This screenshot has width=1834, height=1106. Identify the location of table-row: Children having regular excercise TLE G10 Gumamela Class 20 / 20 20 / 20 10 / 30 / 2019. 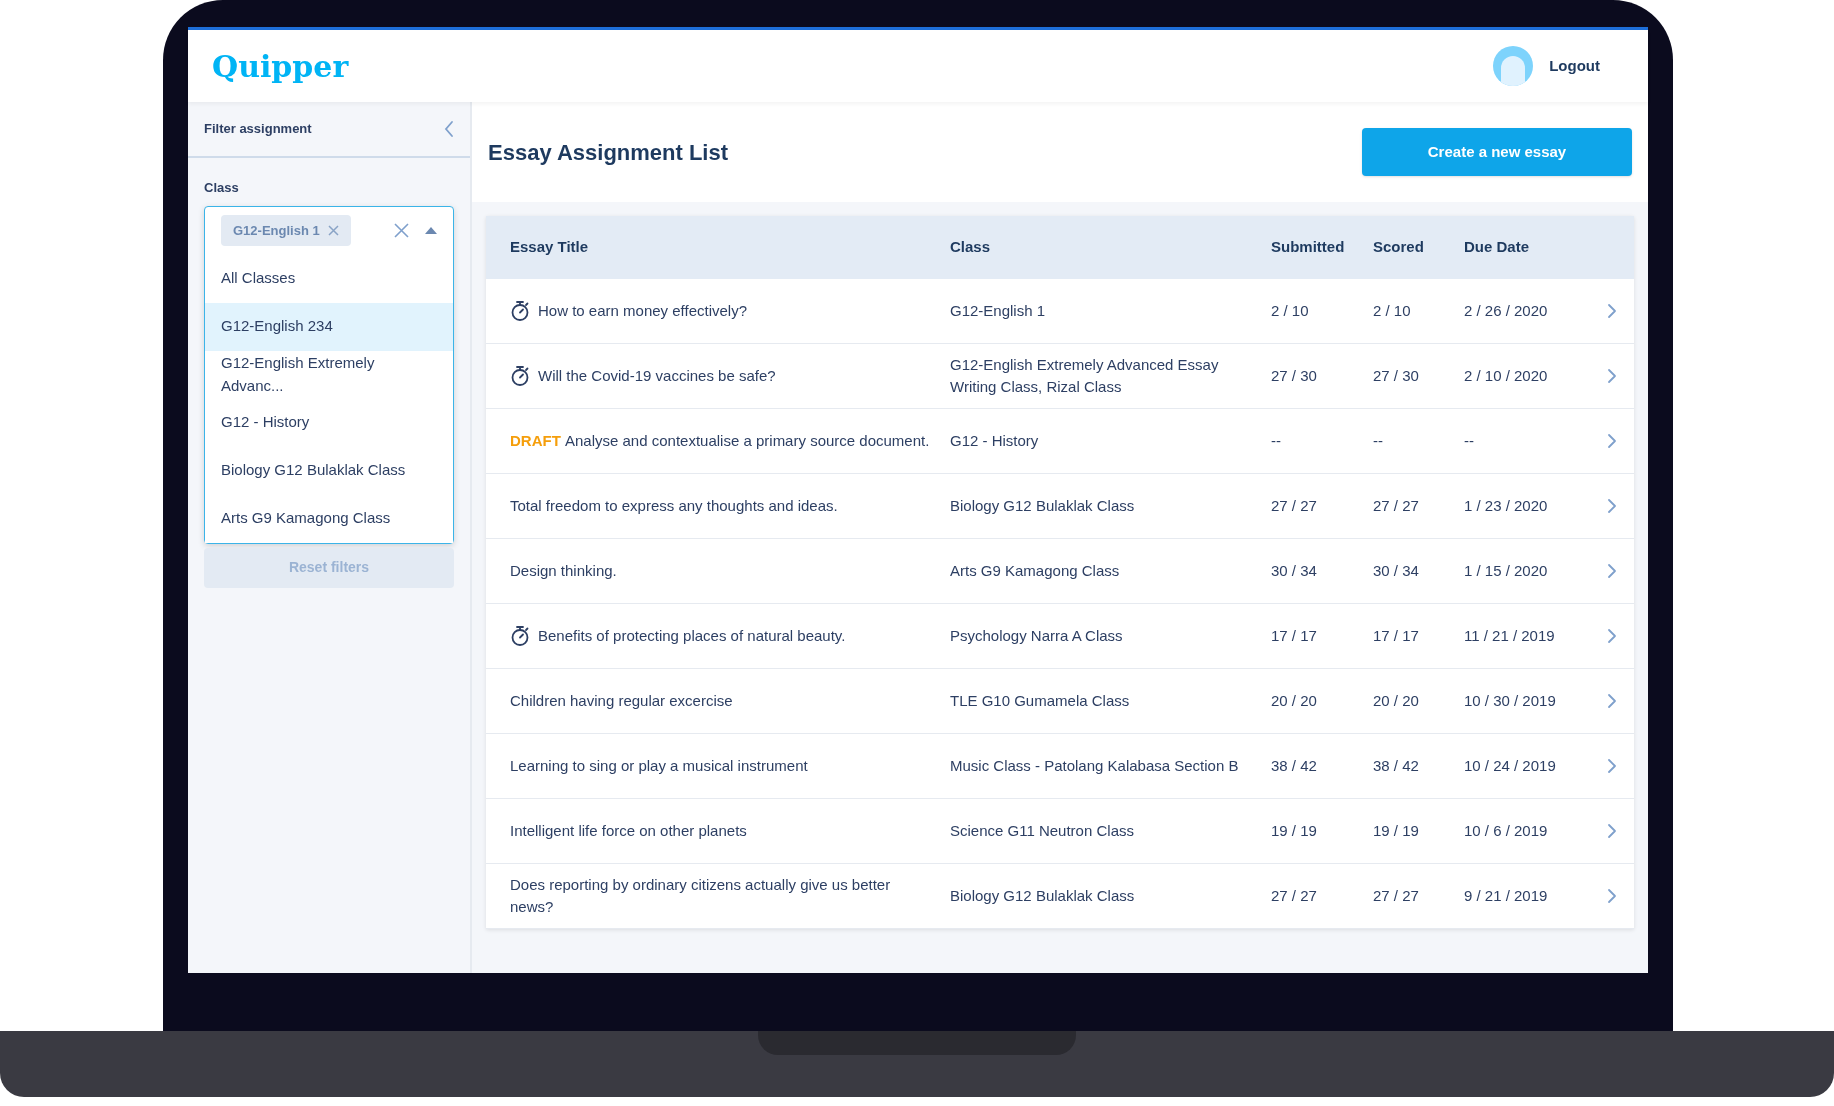
(1060, 701).